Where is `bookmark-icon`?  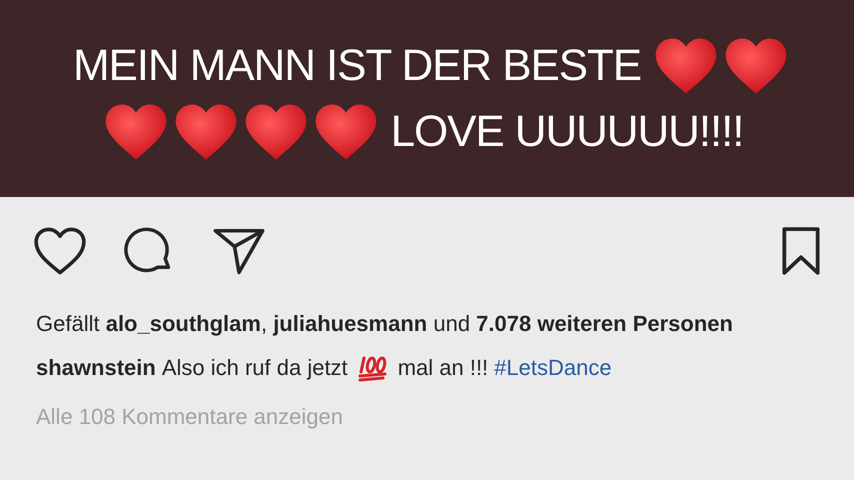 bookmark-icon is located at coordinates (801, 251).